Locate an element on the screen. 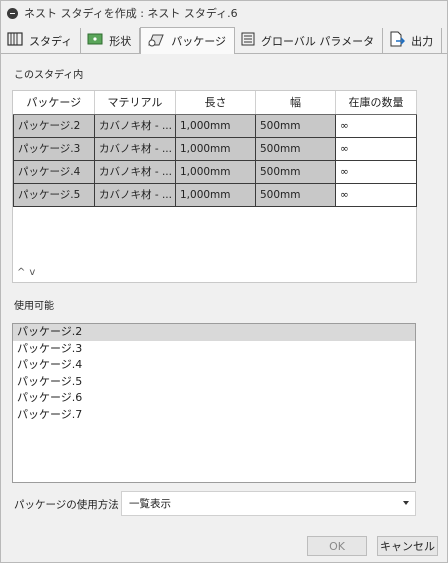 The image size is (448, 563). tab-package: パッケージ is located at coordinates (188, 40).